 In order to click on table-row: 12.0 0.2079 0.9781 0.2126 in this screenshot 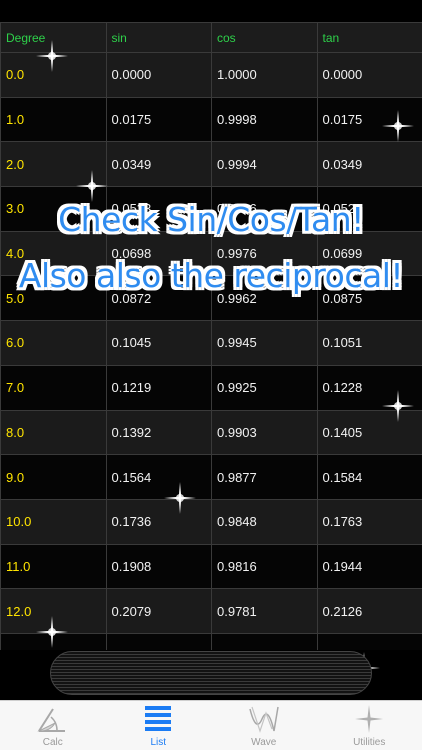, I will do `click(211, 611)`.